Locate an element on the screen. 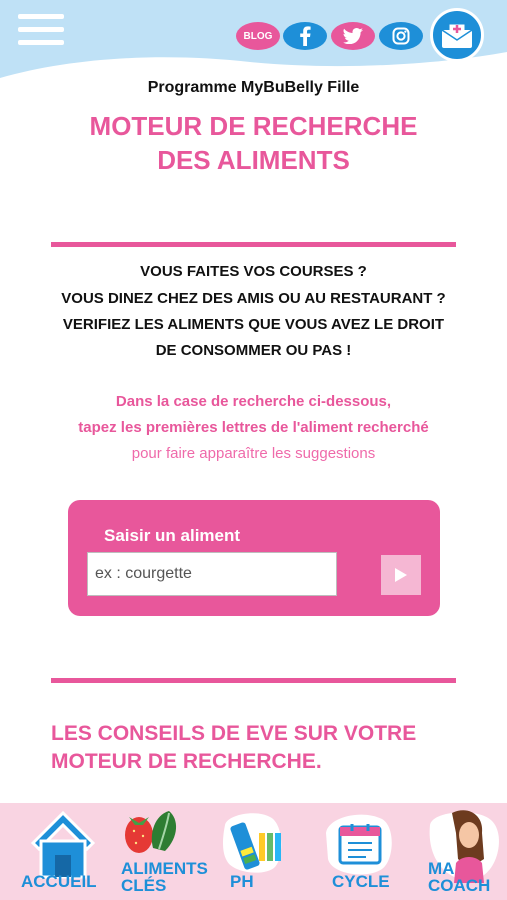  hint-line-3: pour faire apparaître les suggestions is located at coordinates (253, 453).